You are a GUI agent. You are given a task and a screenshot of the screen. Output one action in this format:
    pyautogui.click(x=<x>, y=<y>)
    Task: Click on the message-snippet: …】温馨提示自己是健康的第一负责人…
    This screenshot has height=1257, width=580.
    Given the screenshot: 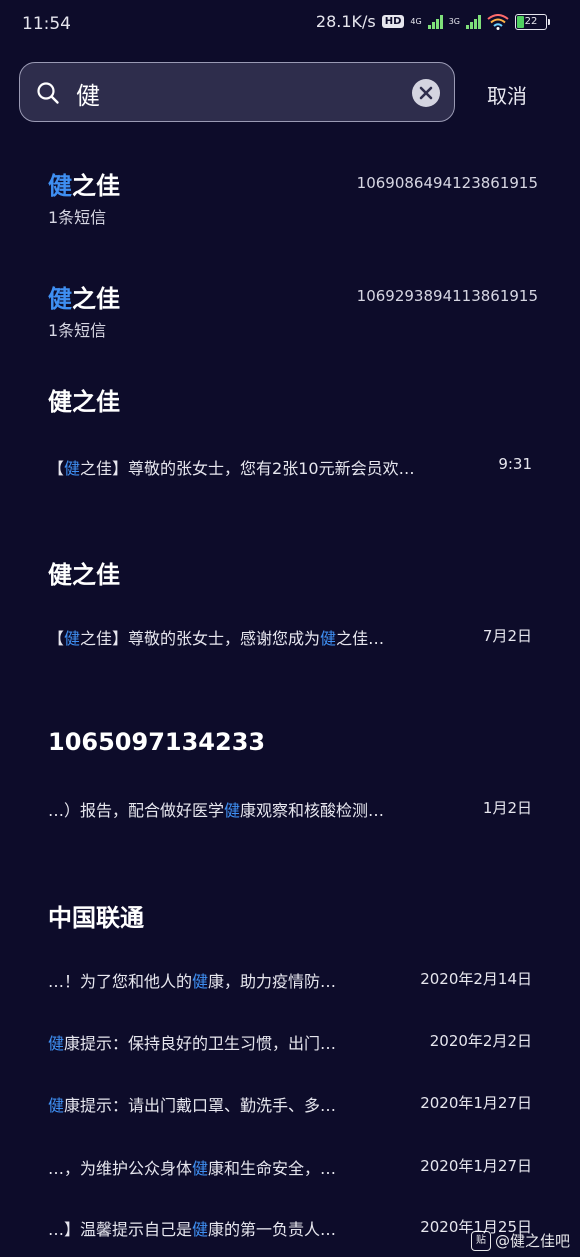 What is the action you would take?
    pyautogui.click(x=192, y=1229)
    